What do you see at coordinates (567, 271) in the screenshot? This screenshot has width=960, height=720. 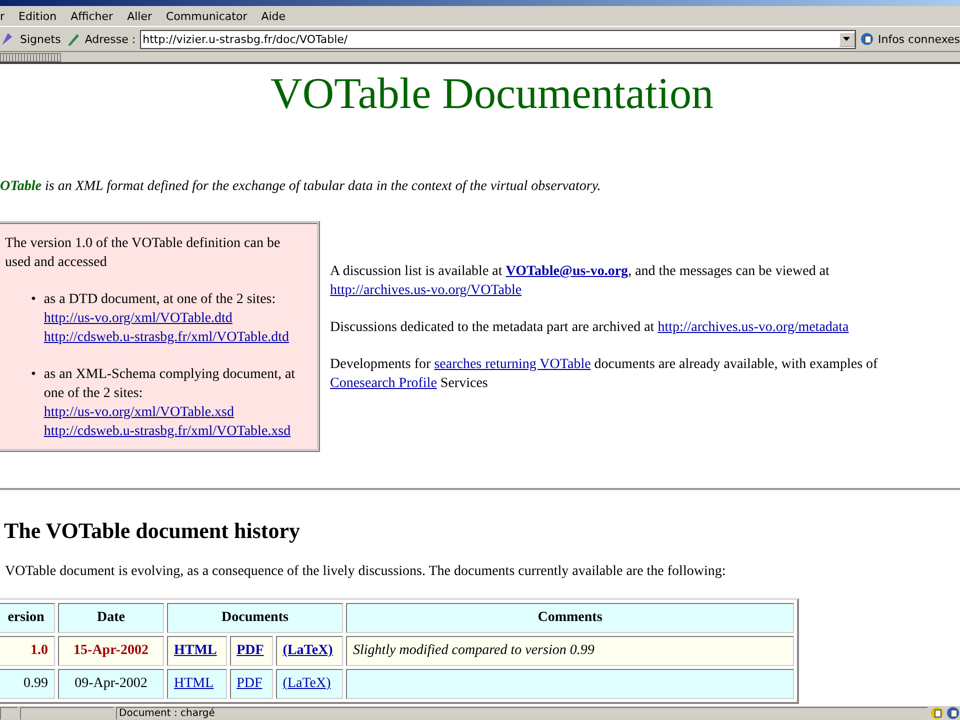 I see `email-link: VOTable@us-vo.org` at bounding box center [567, 271].